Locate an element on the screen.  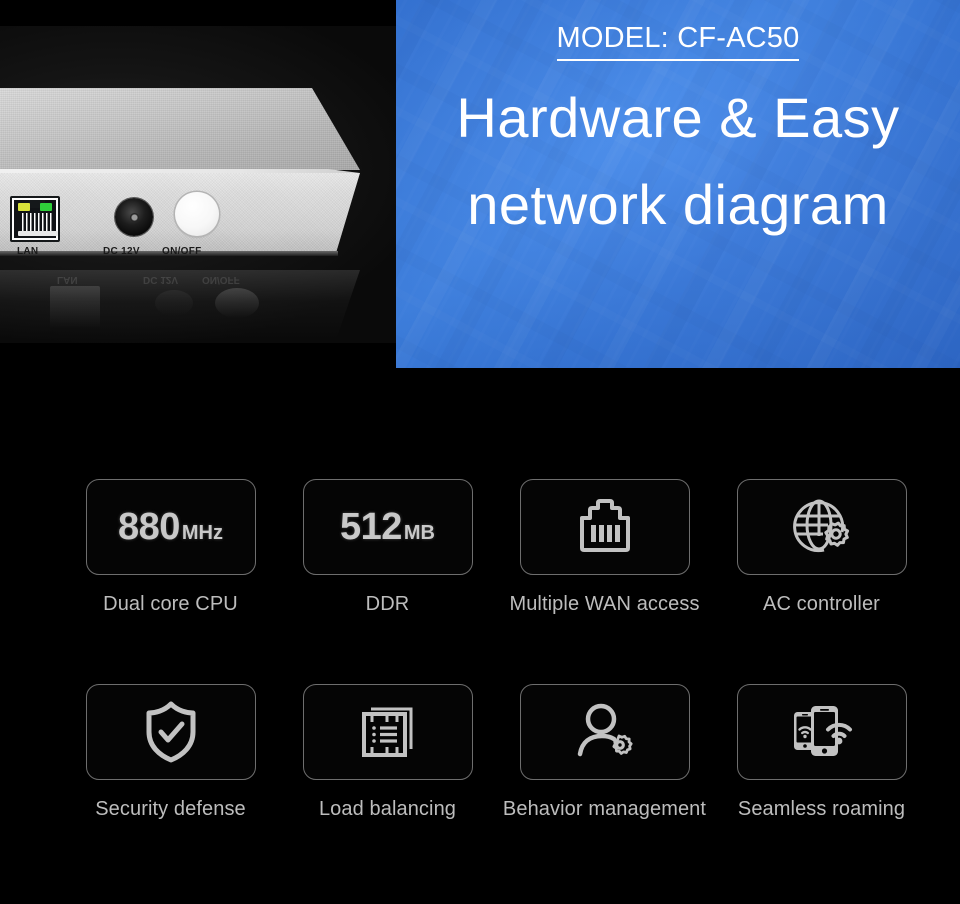
feature-item-behavior-management: Behavior management is located at coordinates (604, 754).